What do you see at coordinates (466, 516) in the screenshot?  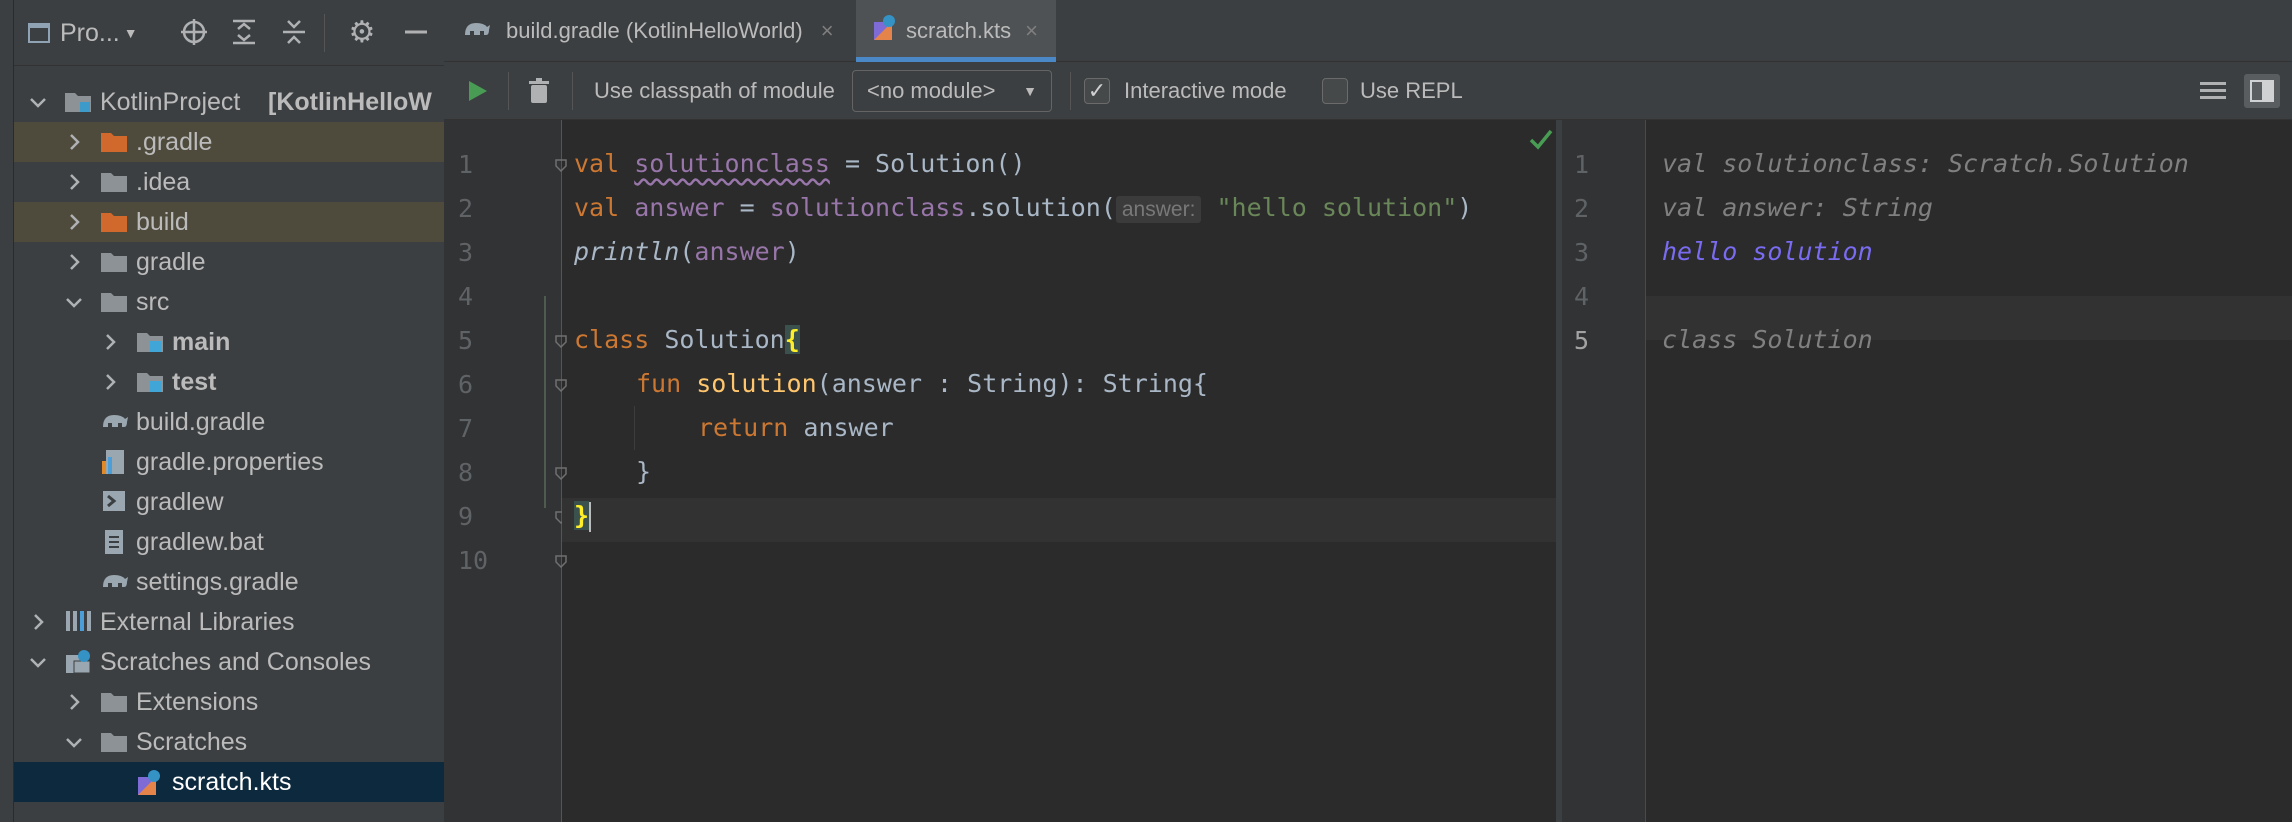 I see `line-number: 9` at bounding box center [466, 516].